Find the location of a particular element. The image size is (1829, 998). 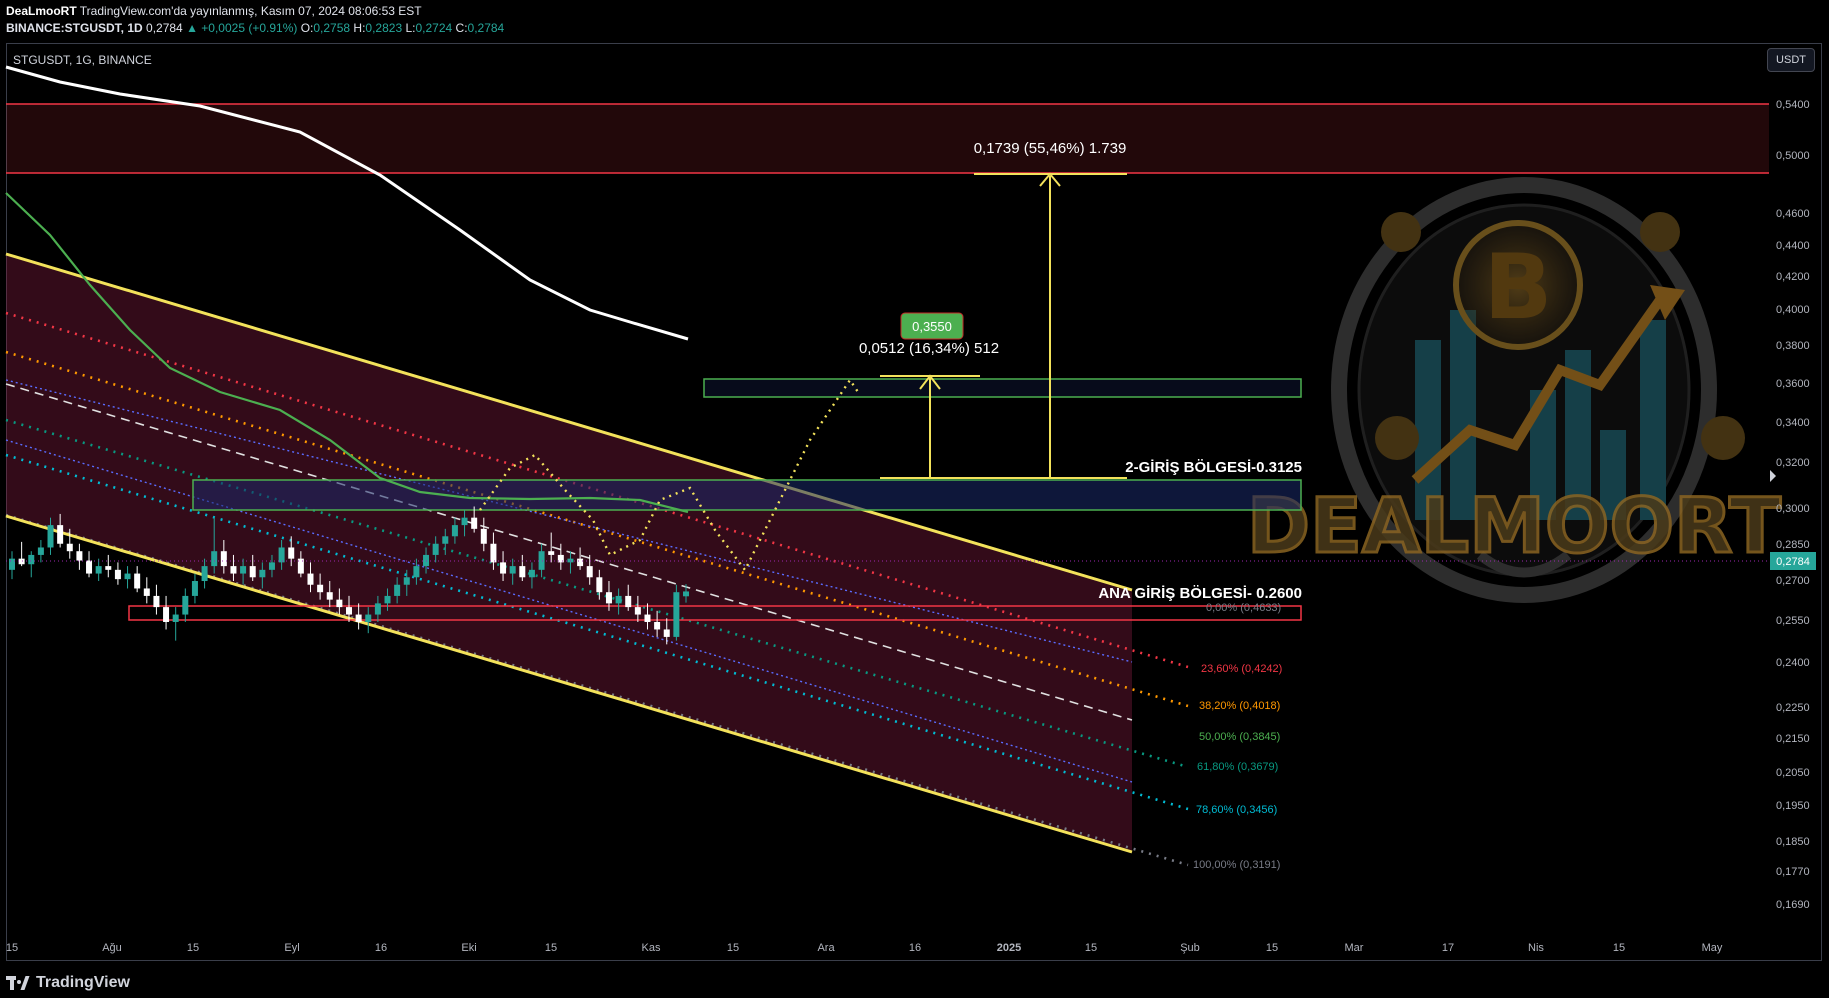

fib-label-0: 0,00% (0,4633) is located at coordinates (1243, 608).